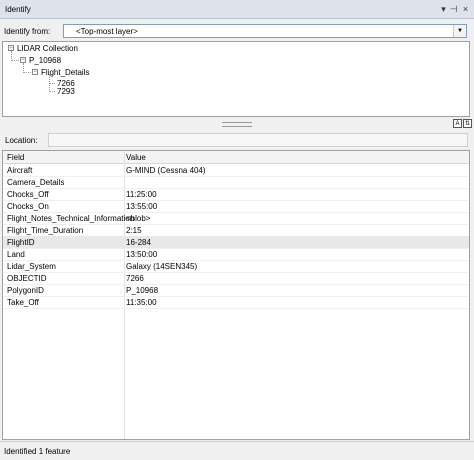  I want to click on column-header-field: Field, so click(15, 157).